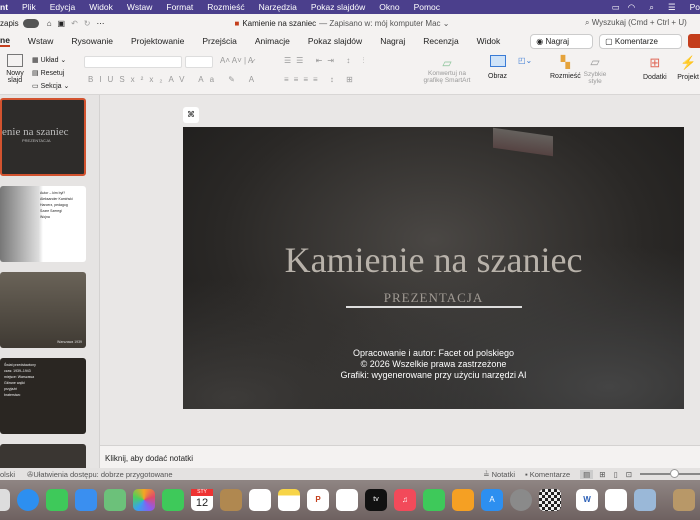 Image resolution: width=700 pixels, height=520 pixels. Describe the element at coordinates (640, 41) in the screenshot. I see `comments-button: ▢ Komentarze` at that location.